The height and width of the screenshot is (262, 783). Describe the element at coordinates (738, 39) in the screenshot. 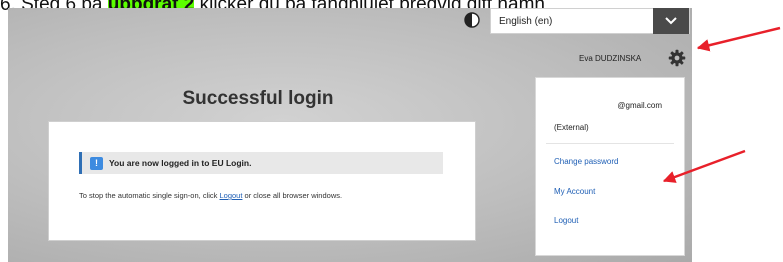

I see `arrow-to-gear` at that location.